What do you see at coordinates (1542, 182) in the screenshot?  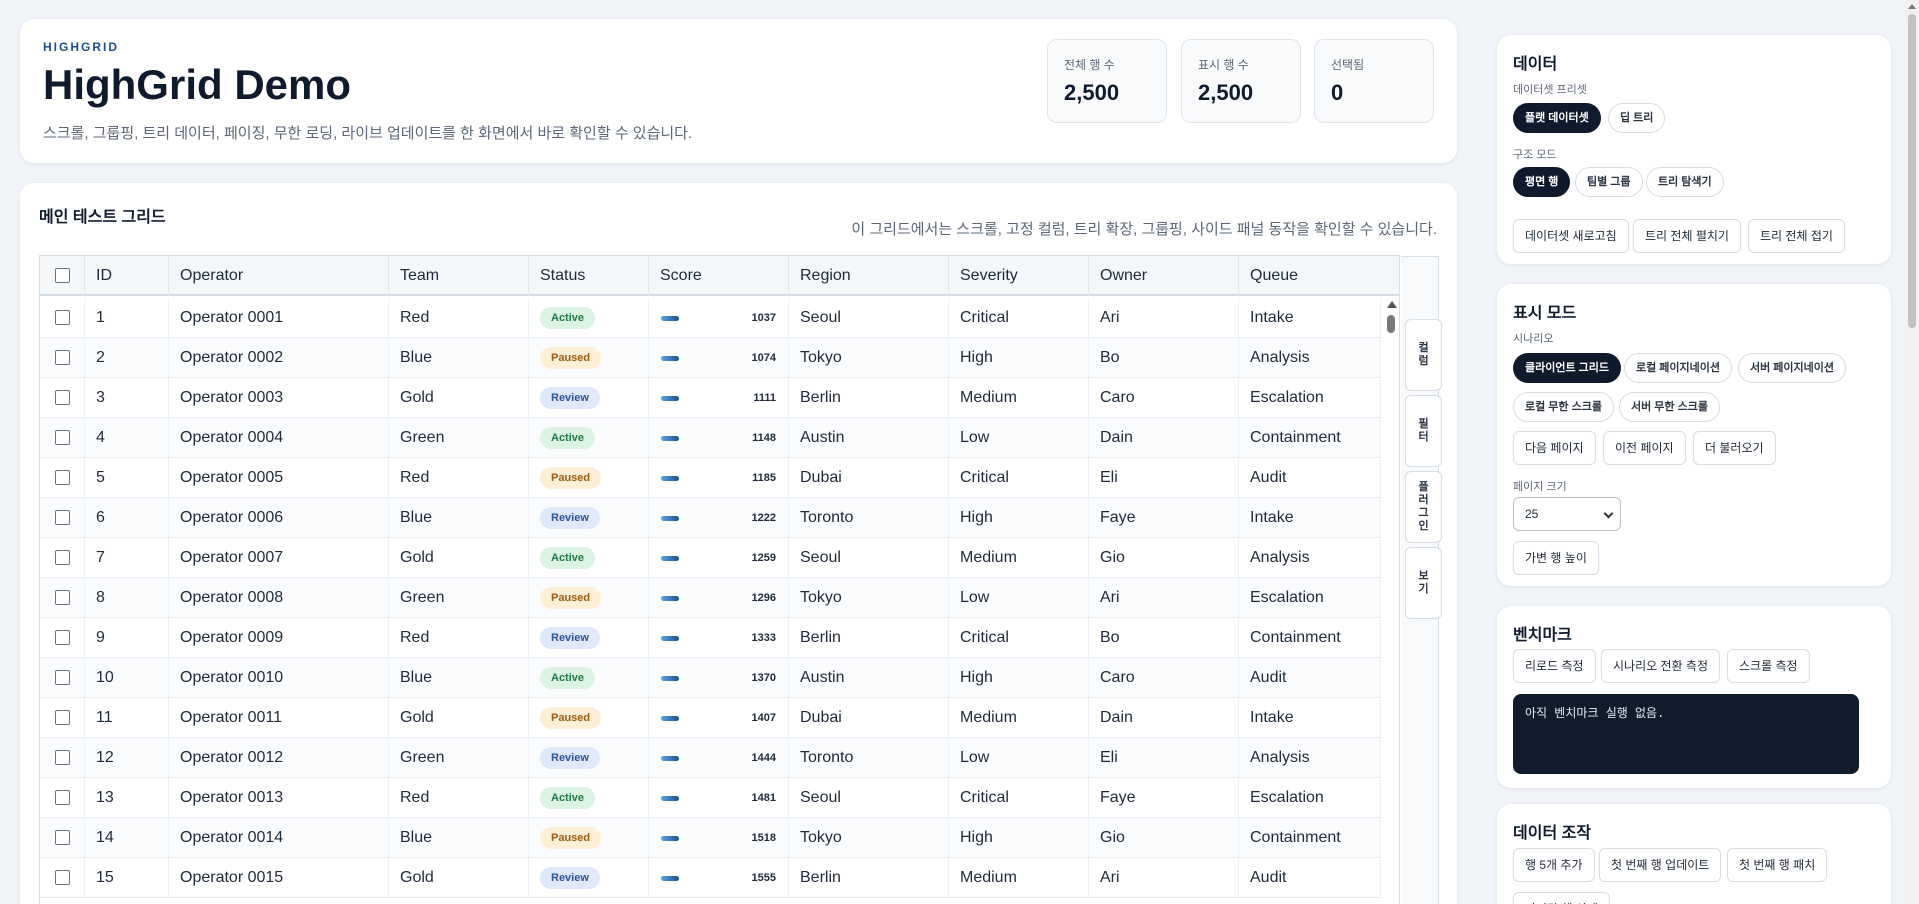 I see `structure-flat-button: 평면 행` at bounding box center [1542, 182].